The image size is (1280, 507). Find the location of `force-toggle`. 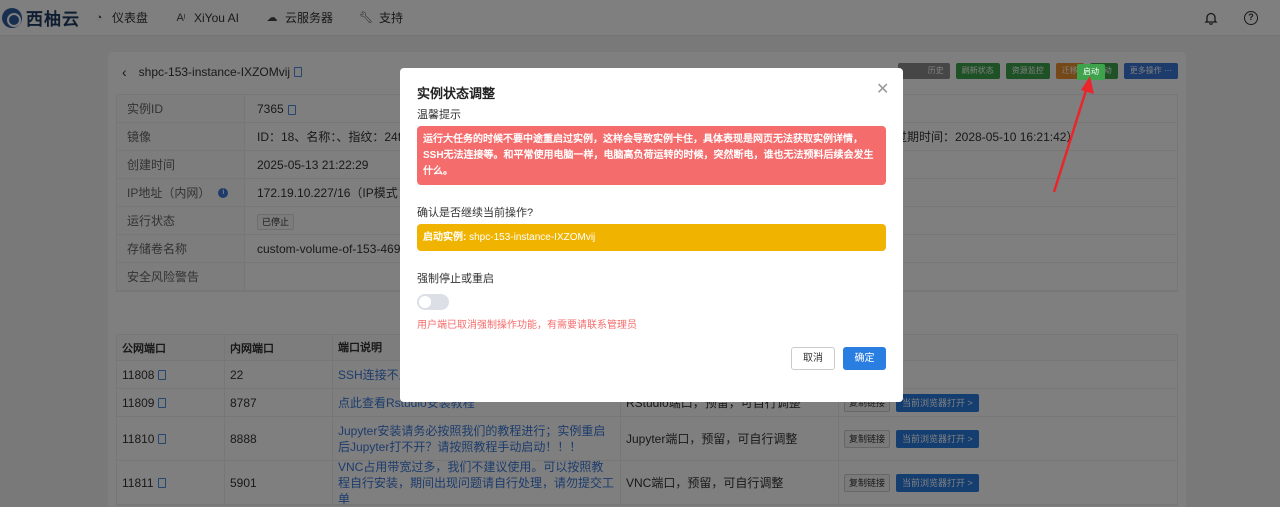

force-toggle is located at coordinates (433, 302).